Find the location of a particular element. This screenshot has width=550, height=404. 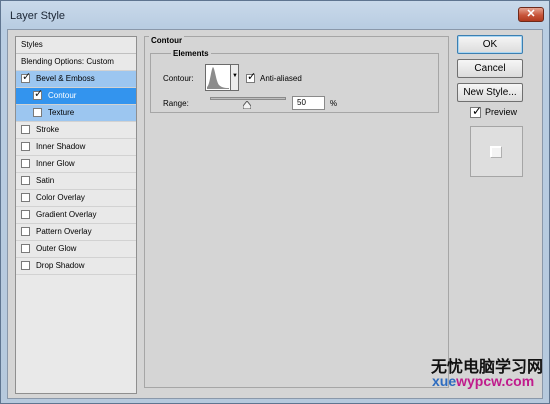

pattern-overlay-checkbox is located at coordinates (25, 231).